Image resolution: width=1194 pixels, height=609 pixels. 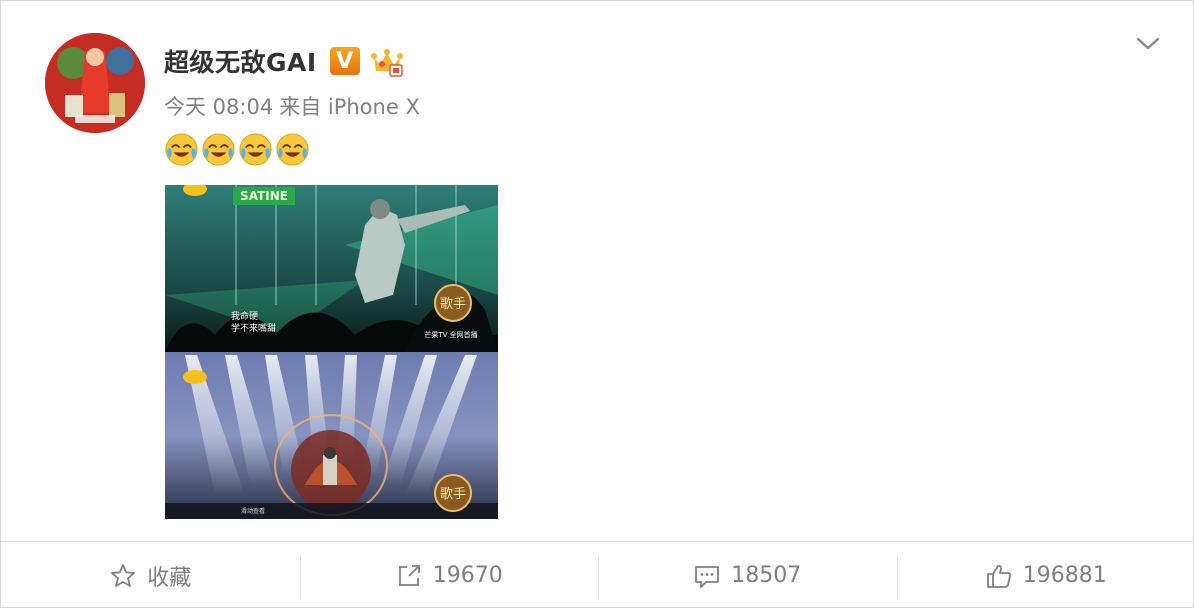 What do you see at coordinates (450, 334) in the screenshot?
I see `top-watermark: 芒果TV 全网首播` at bounding box center [450, 334].